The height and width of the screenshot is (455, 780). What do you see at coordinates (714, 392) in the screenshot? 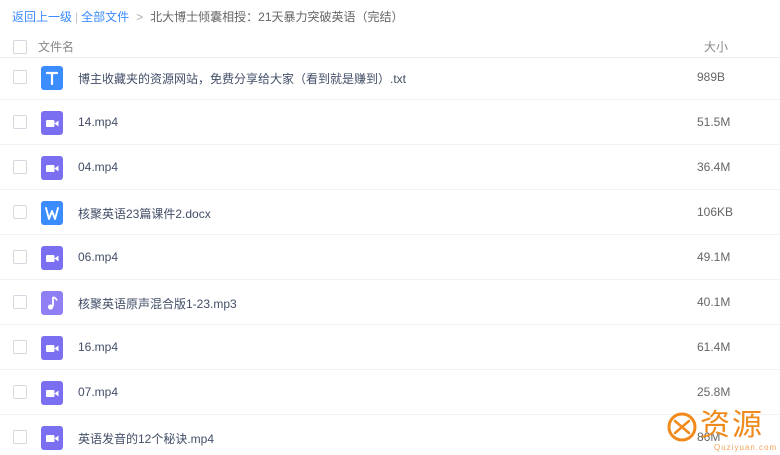
I see `file-size: 25.8M` at bounding box center [714, 392].